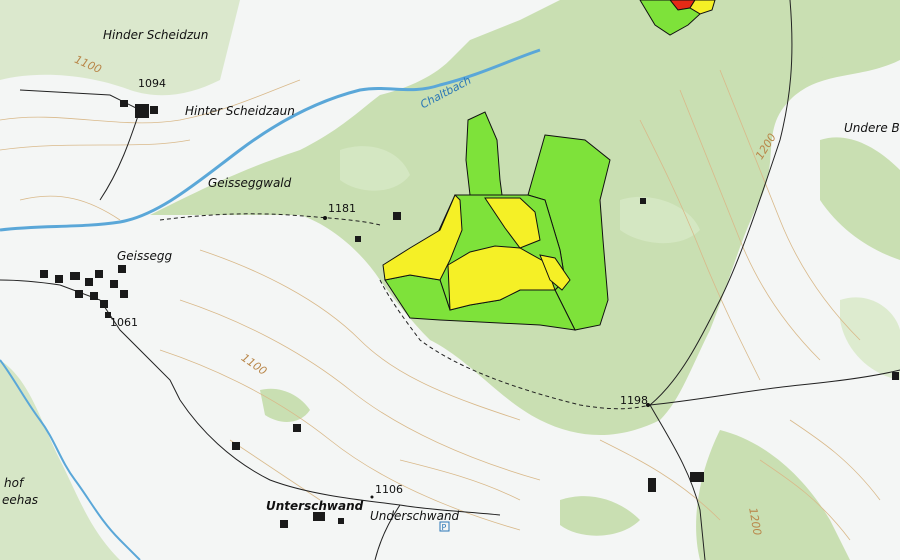  Describe the element at coordinates (872, 128) in the screenshot. I see `place-label-undere-br: Undere Br` at that location.